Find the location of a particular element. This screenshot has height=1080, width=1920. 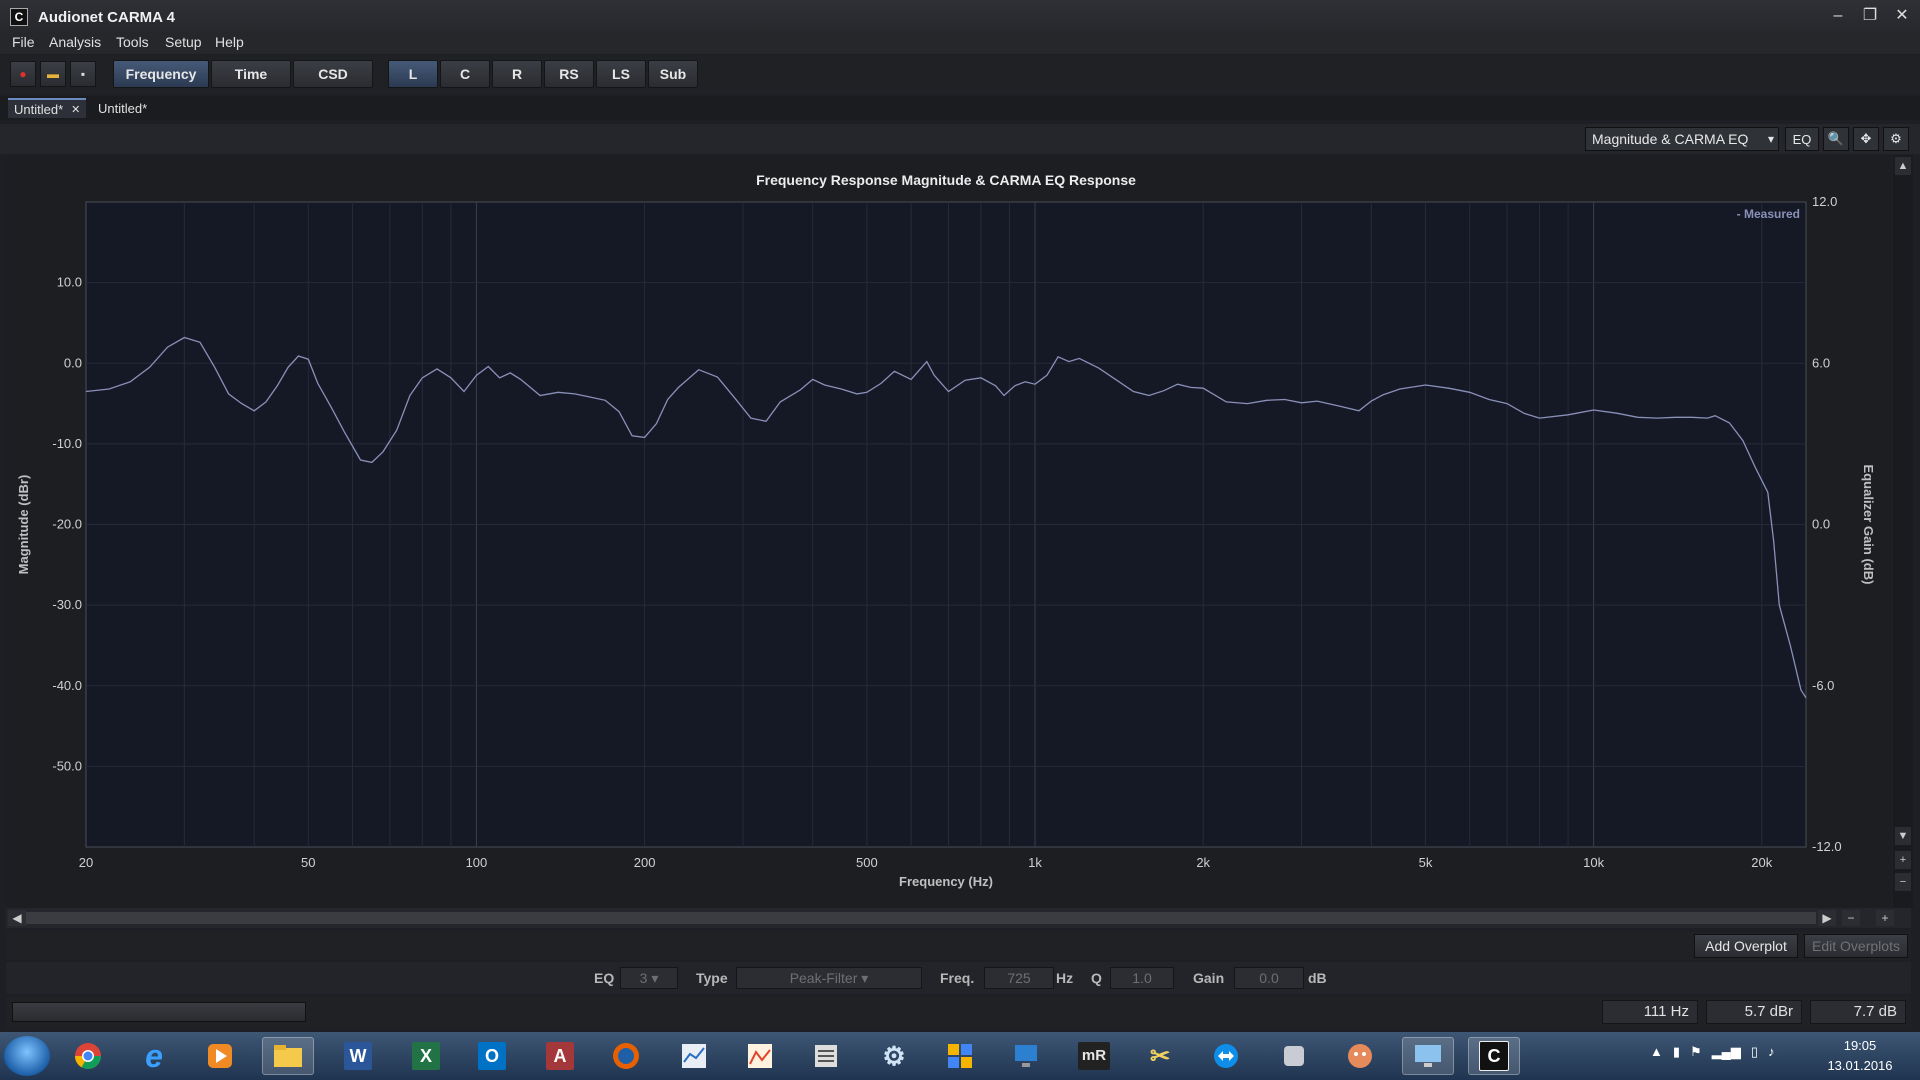

y-tick-label: -50.0 is located at coordinates (67, 765).